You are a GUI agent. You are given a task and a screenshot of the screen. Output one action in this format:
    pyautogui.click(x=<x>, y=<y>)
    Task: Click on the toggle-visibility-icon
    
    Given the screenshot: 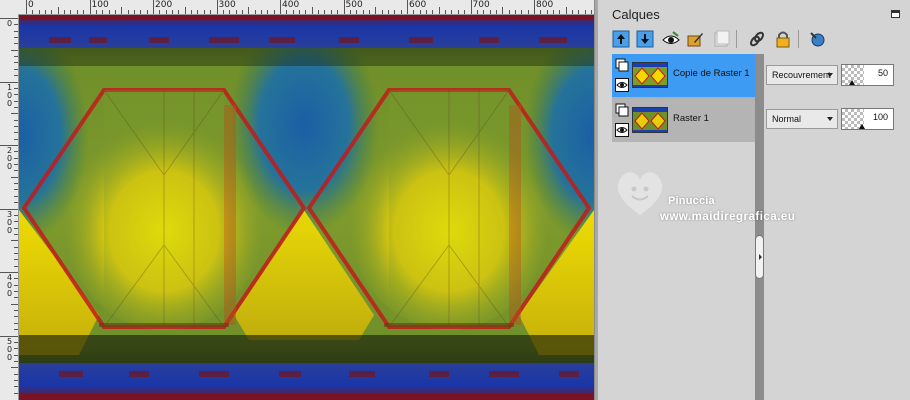 What is the action you would take?
    pyautogui.click(x=671, y=39)
    